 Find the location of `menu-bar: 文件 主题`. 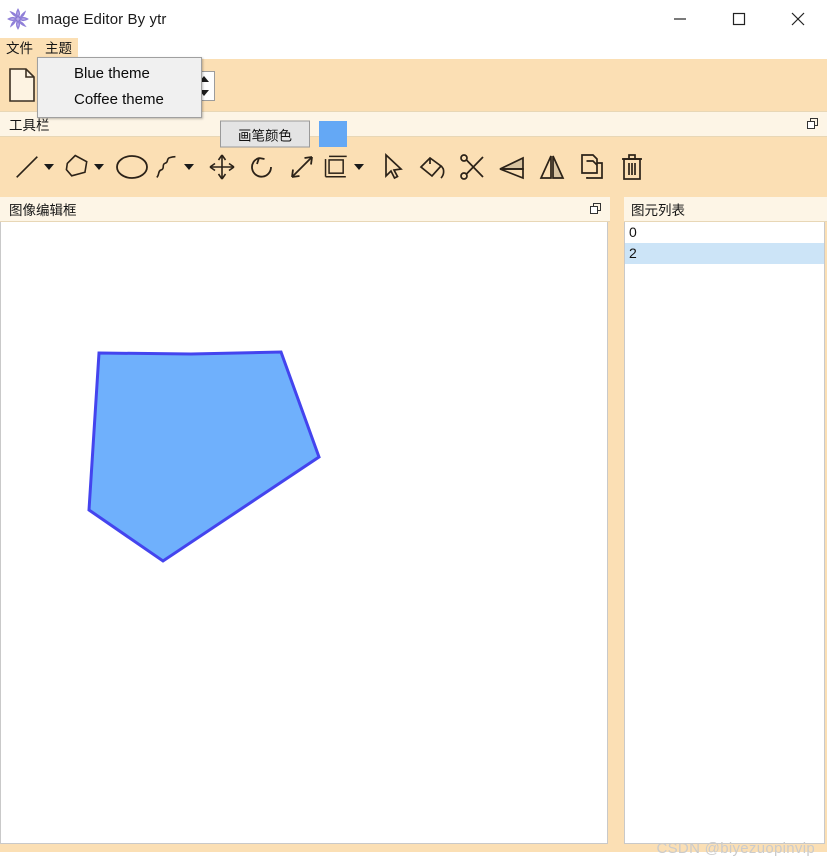

menu-bar: 文件 主题 is located at coordinates (413, 48).